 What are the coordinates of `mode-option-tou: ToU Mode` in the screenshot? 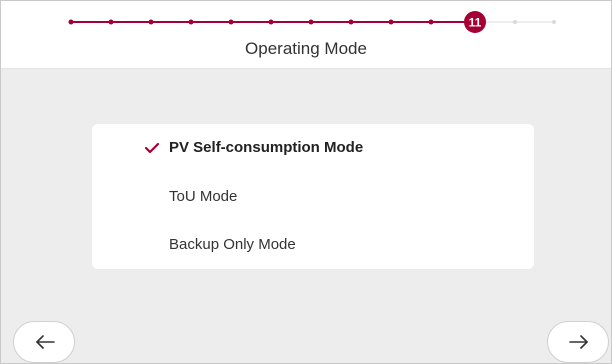 It's located at (313, 198).